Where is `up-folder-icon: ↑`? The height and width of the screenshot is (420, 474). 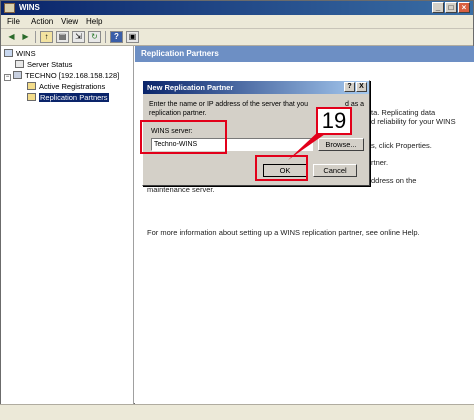 up-folder-icon: ↑ is located at coordinates (46, 37).